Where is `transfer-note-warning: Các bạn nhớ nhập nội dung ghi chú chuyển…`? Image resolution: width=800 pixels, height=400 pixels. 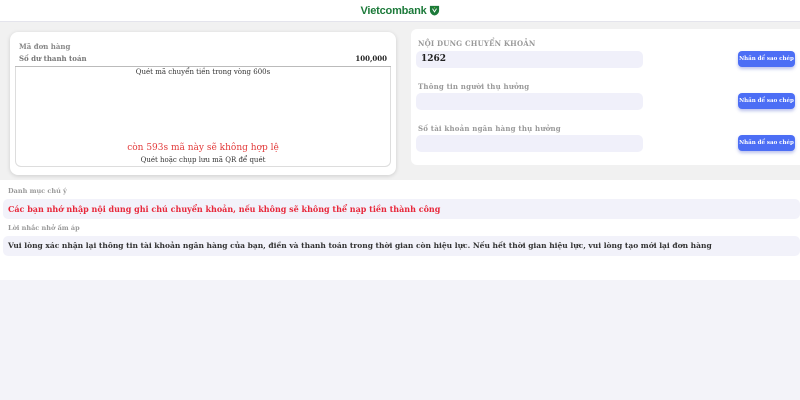
transfer-note-warning: Các bạn nhớ nhập nội dung ghi chú chuyển… is located at coordinates (401, 209).